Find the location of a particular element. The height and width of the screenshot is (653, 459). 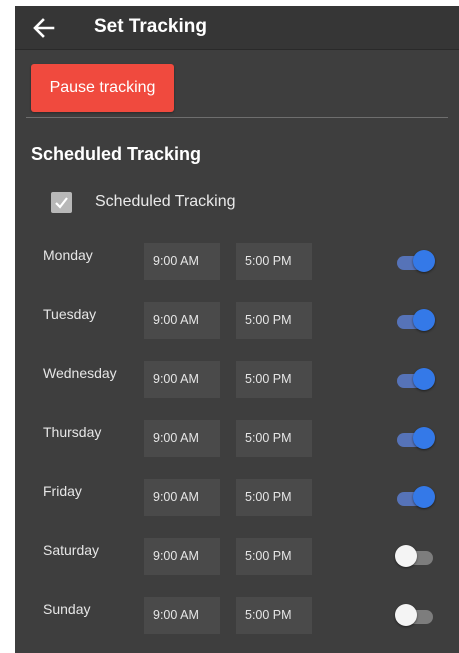

day-row-sunday: Sunday 9:00 AM 5:00 PM is located at coordinates (237, 615).